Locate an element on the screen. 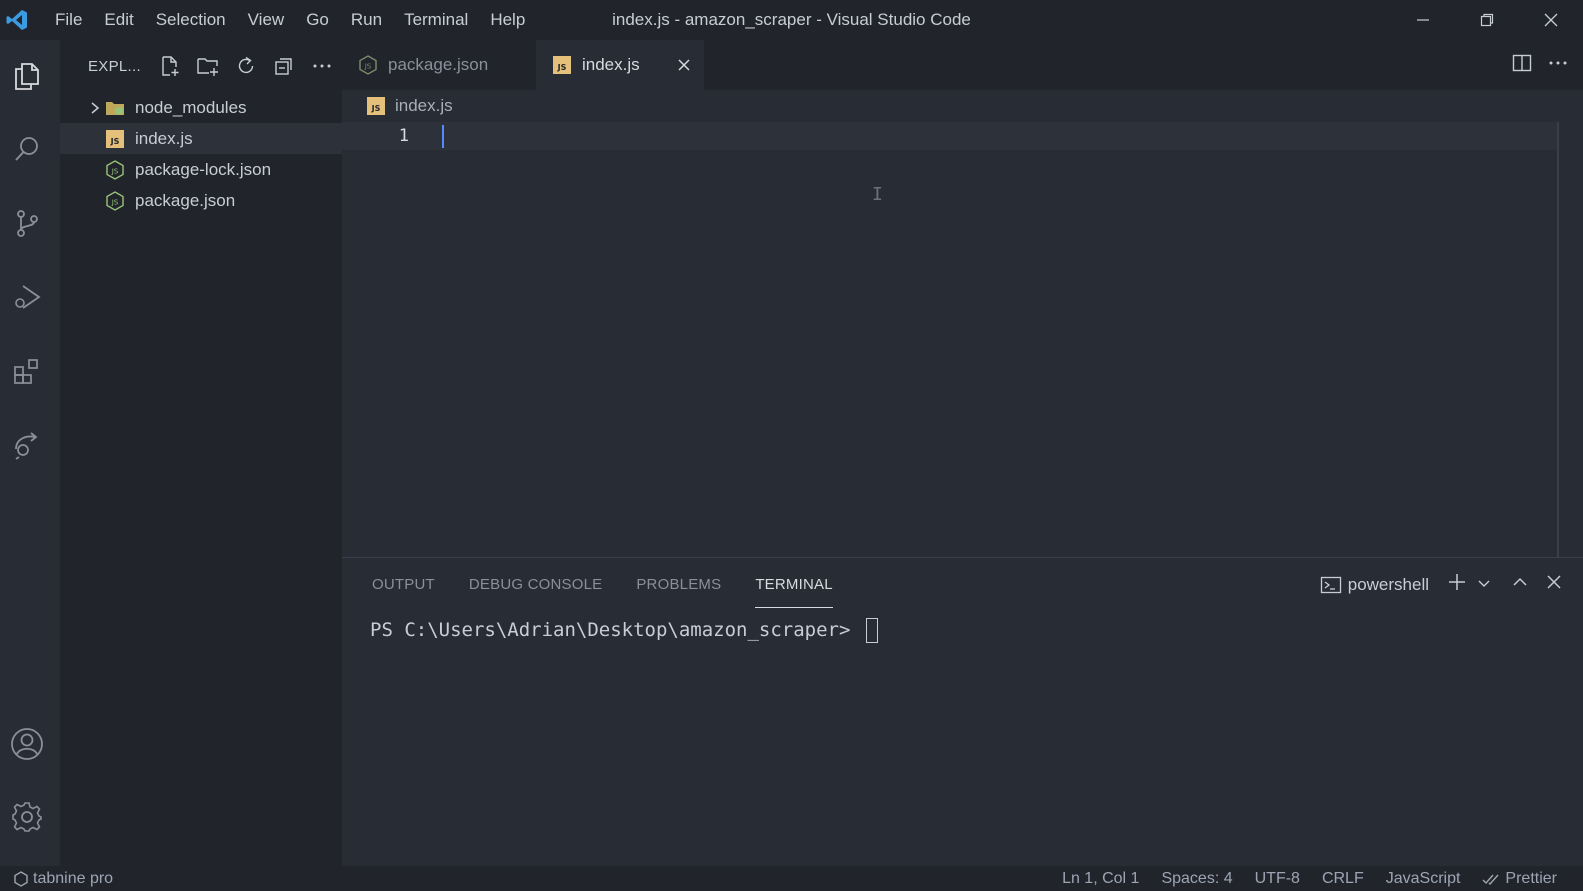 The width and height of the screenshot is (1583, 891). status-tabnine: tabnine pro is located at coordinates (63, 879).